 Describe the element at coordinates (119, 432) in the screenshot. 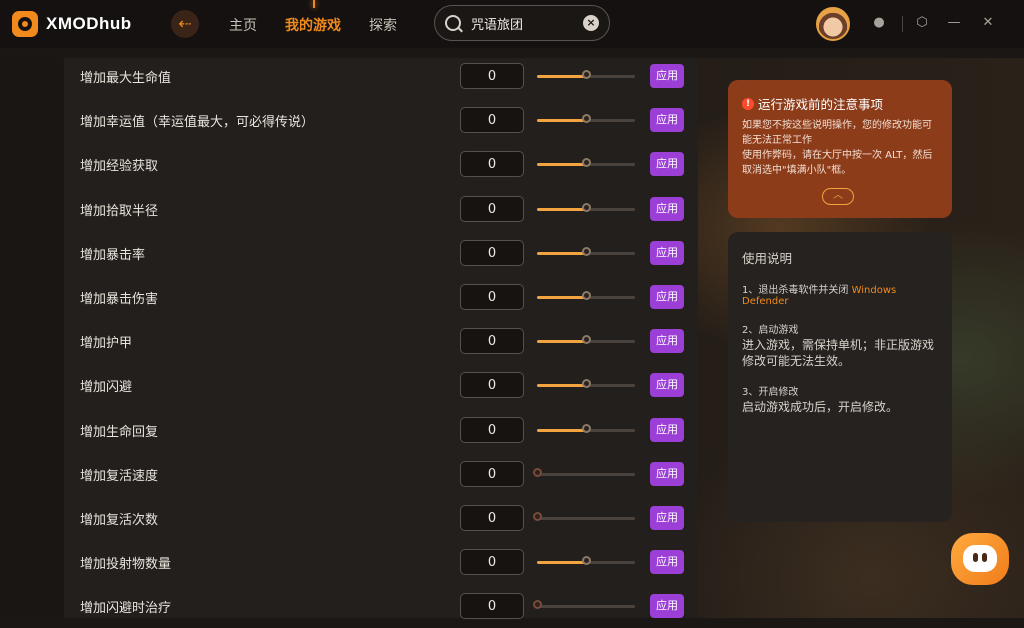

I see `mod-label: 增加生命回复` at that location.